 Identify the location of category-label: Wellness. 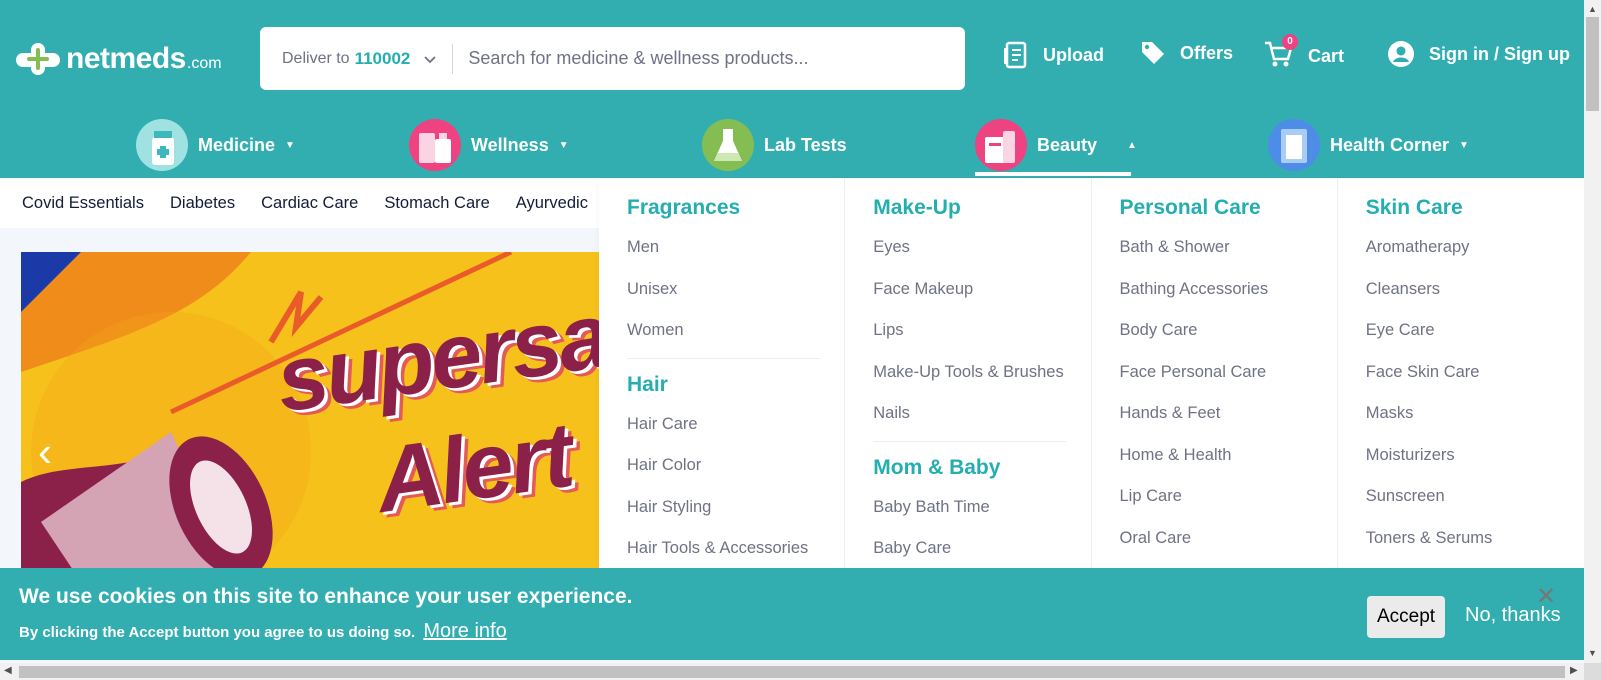
(510, 144).